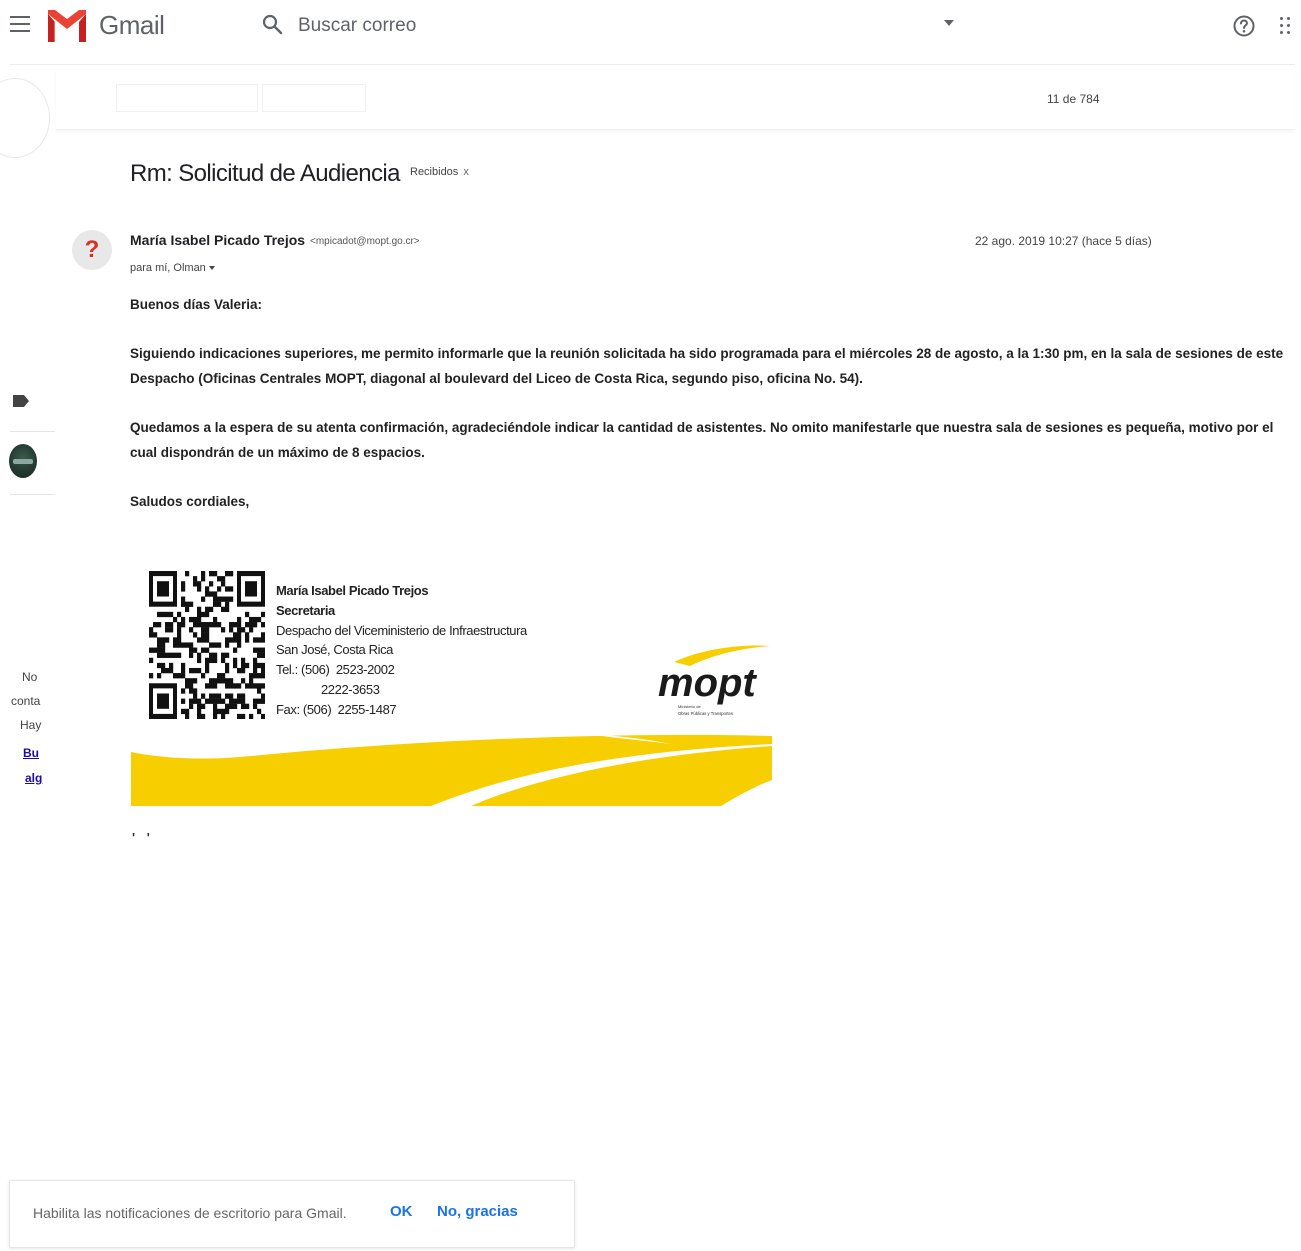 The image size is (1301, 1251). I want to click on apps-grid-icon, so click(1286, 26).